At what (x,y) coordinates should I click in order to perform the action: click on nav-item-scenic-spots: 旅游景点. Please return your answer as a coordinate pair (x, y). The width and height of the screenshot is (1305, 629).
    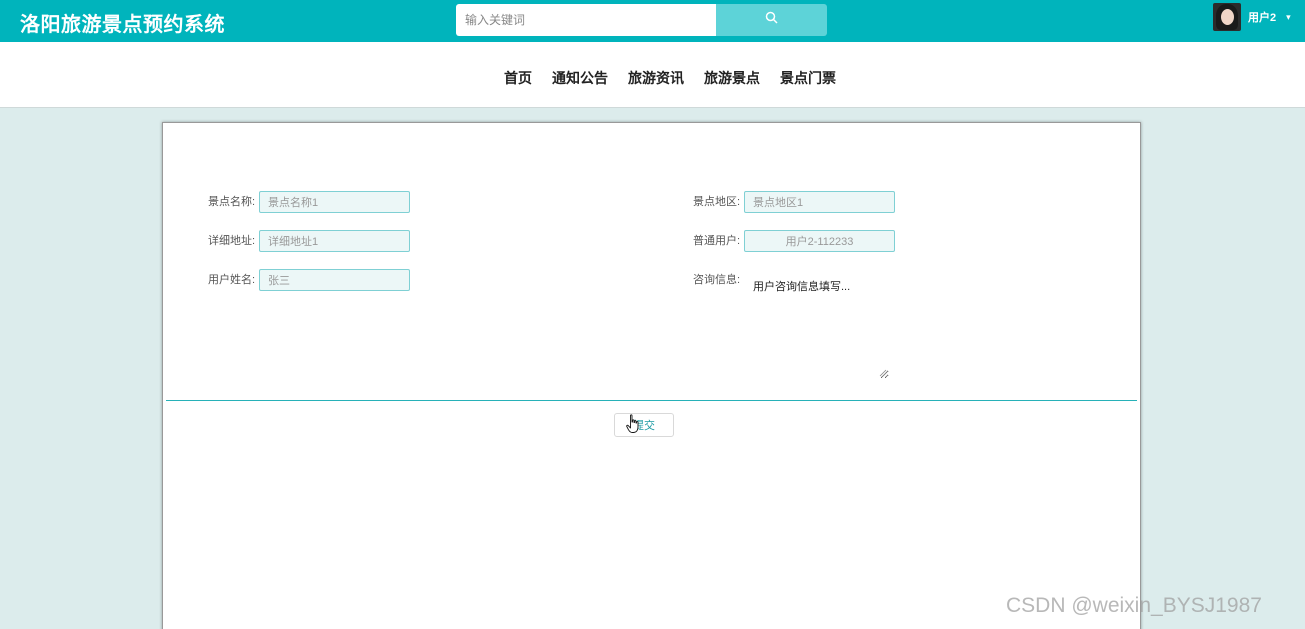
    Looking at the image, I should click on (732, 78).